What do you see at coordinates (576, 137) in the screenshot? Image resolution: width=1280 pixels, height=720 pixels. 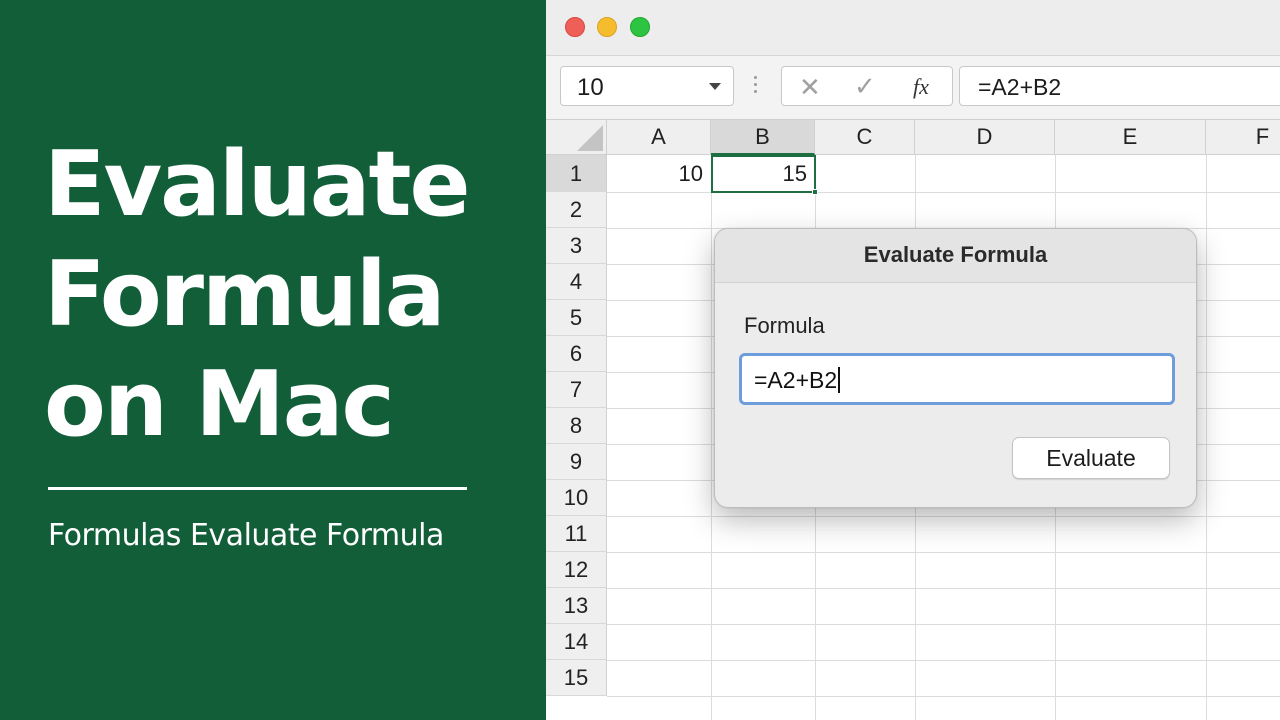 I see `select-all-button` at bounding box center [576, 137].